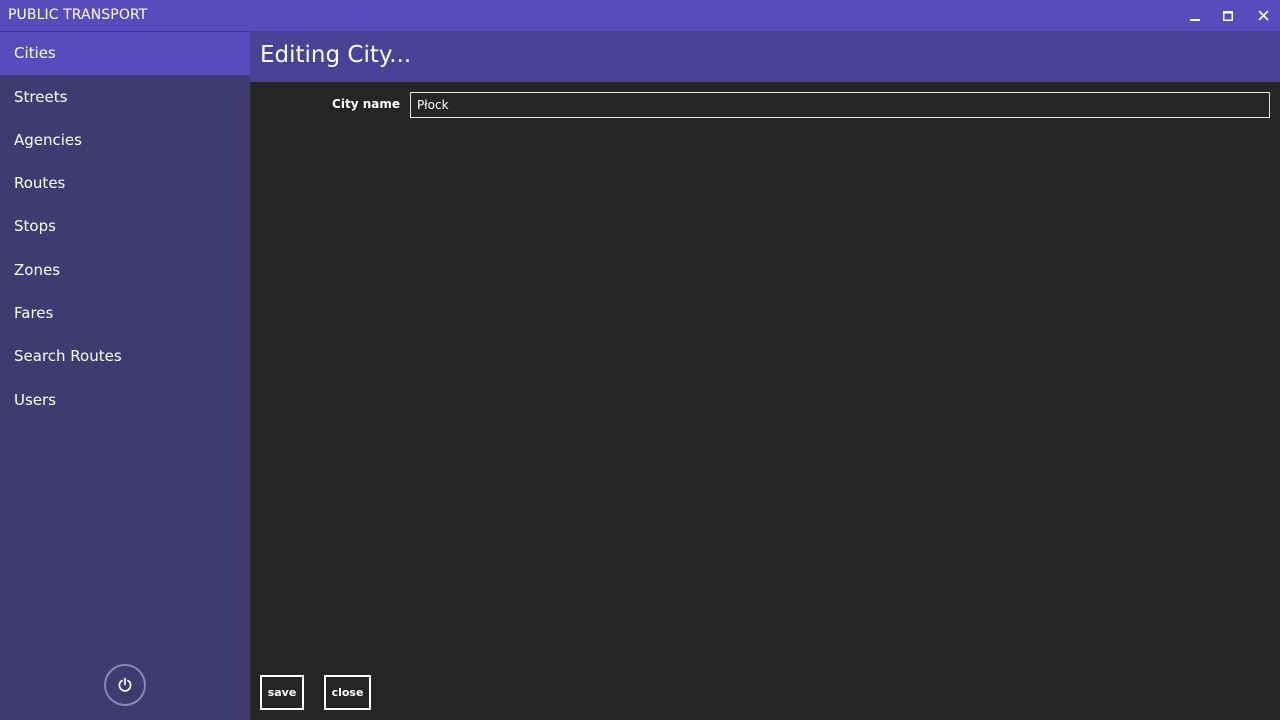  Describe the element at coordinates (125, 97) in the screenshot. I see `sidebar-item-streets: Streets` at that location.